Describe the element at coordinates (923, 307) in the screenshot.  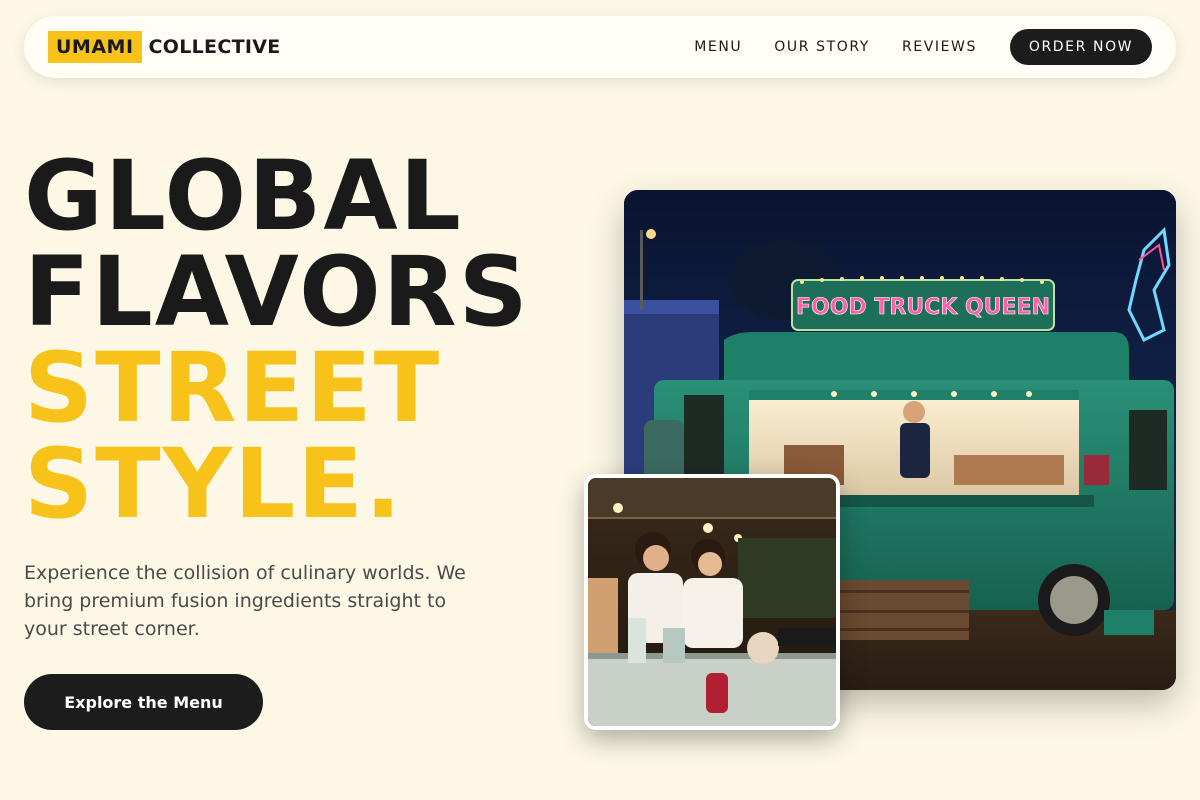
I see `truck-sign-text: FOOD TRUCK QUEEN` at that location.